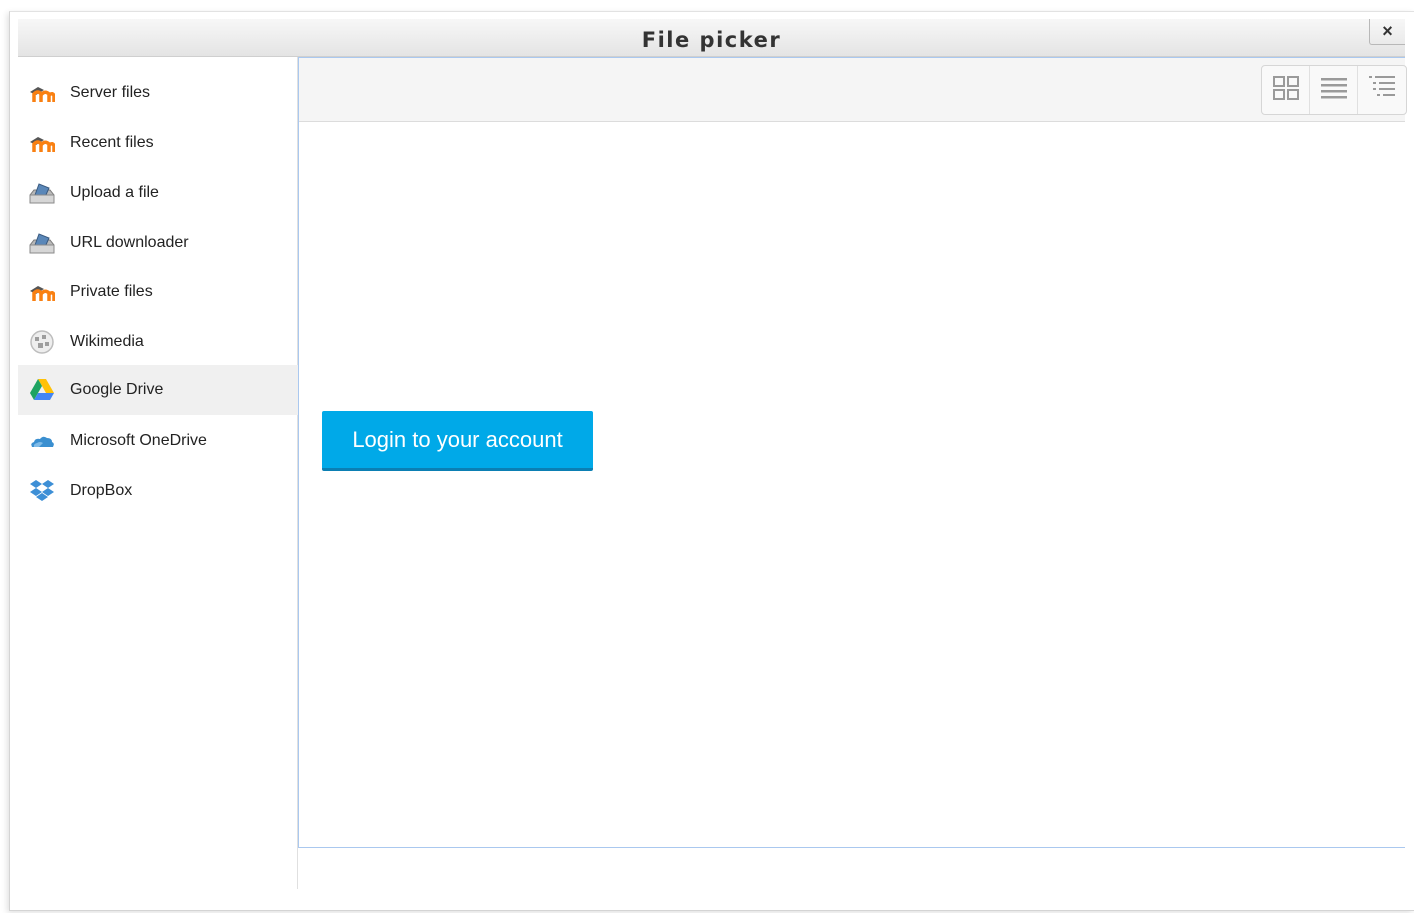  I want to click on sidebar-item-label: Server files, so click(110, 92).